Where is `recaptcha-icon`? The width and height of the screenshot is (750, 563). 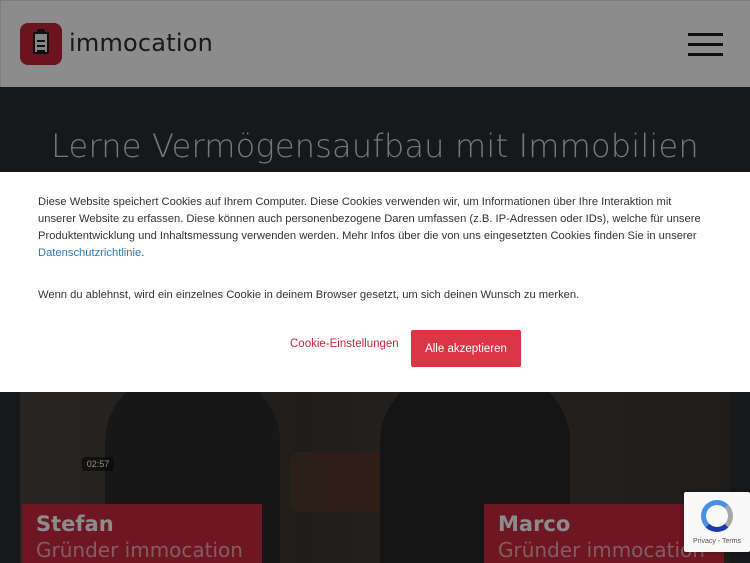 recaptcha-icon is located at coordinates (717, 516).